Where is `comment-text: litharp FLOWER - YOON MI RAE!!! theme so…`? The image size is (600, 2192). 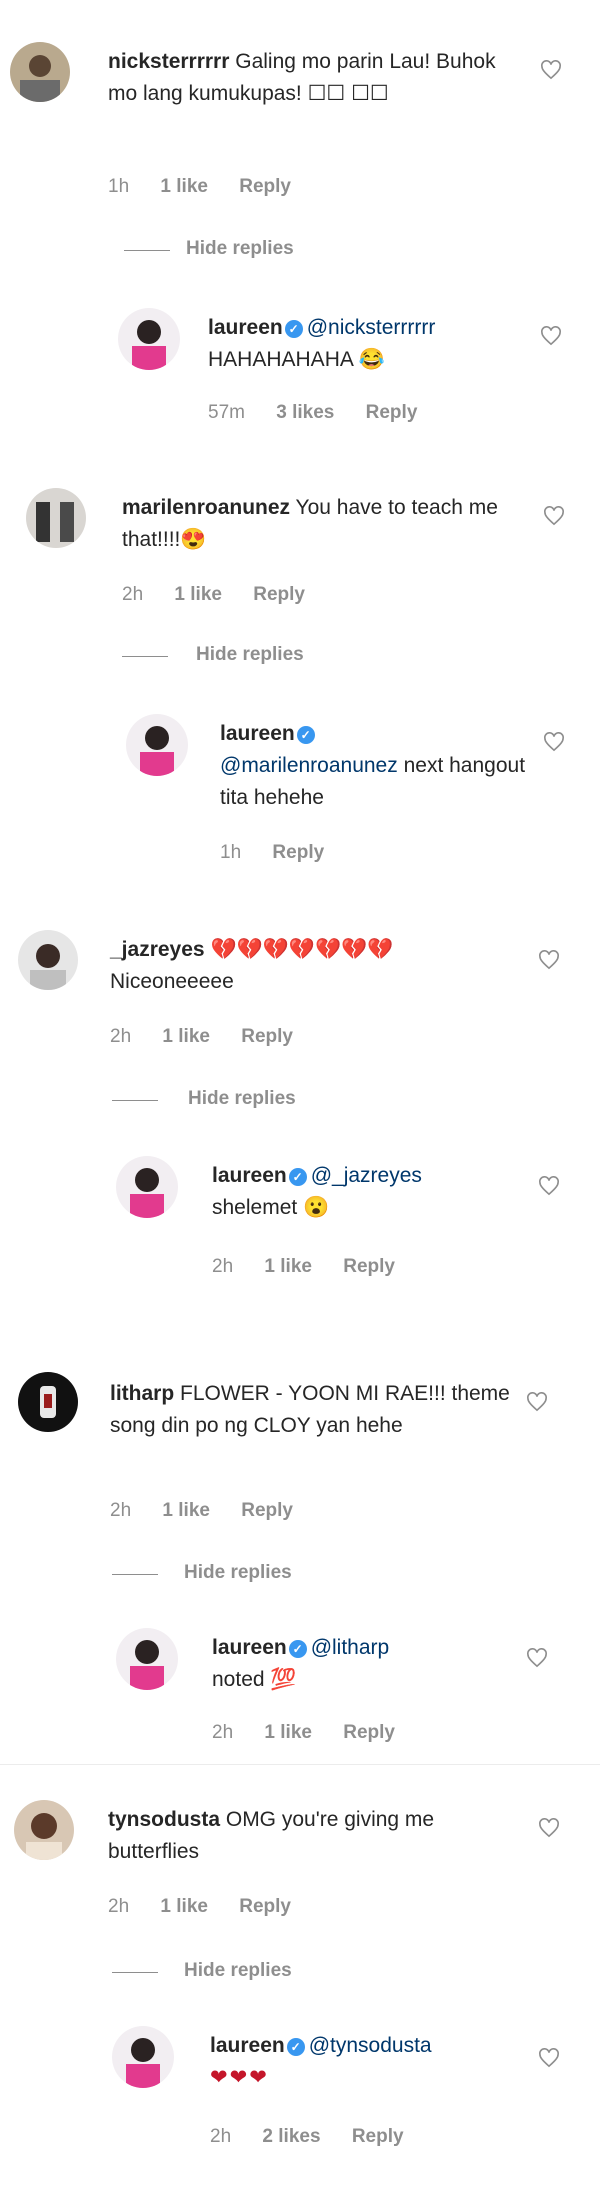
comment-text: litharp FLOWER - YOON MI RAE!!! theme so… is located at coordinates (315, 1410).